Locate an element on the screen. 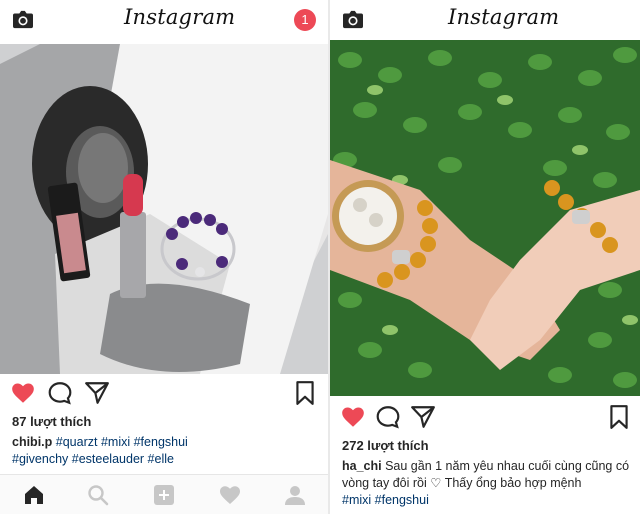 Image resolution: width=640 pixels, height=514 pixels. search-icon is located at coordinates (98, 495).